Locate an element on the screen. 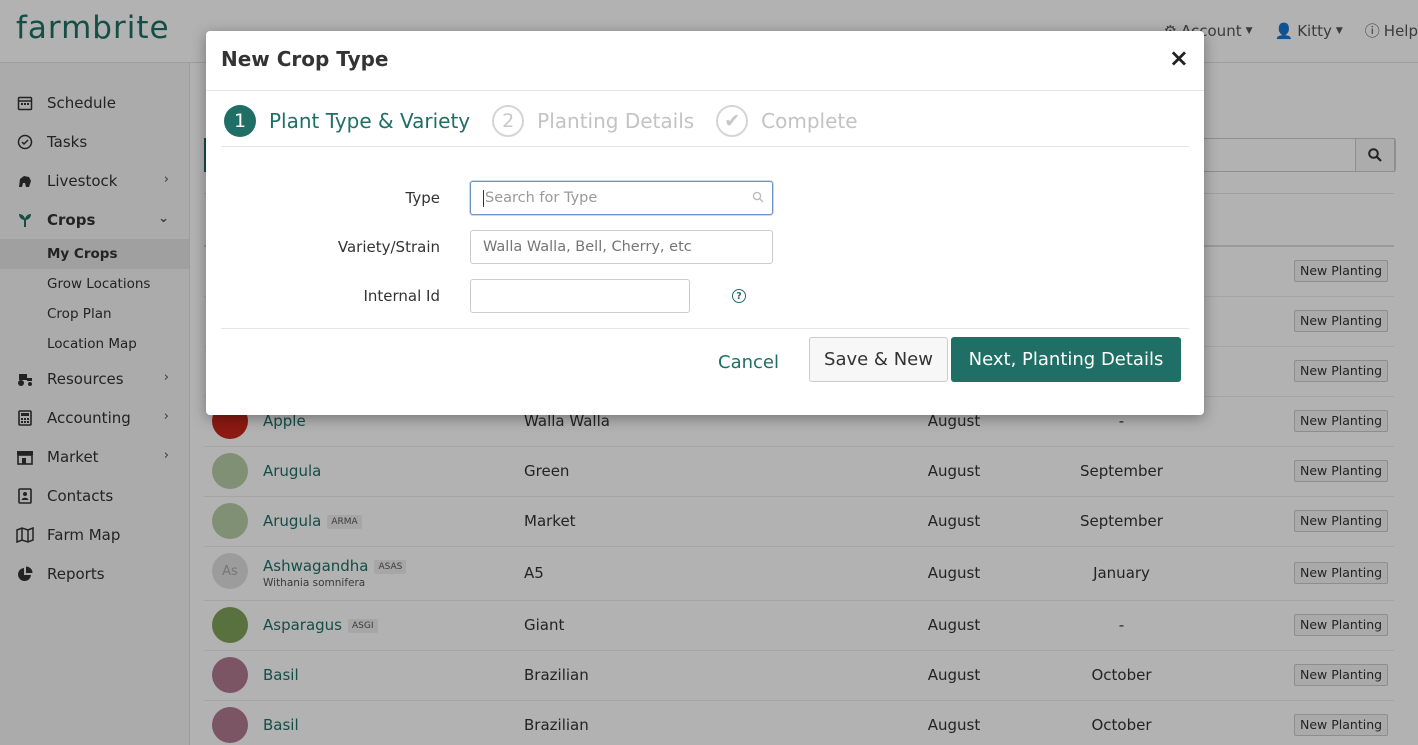 The width and height of the screenshot is (1418, 745). step-number: 1 is located at coordinates (240, 121).